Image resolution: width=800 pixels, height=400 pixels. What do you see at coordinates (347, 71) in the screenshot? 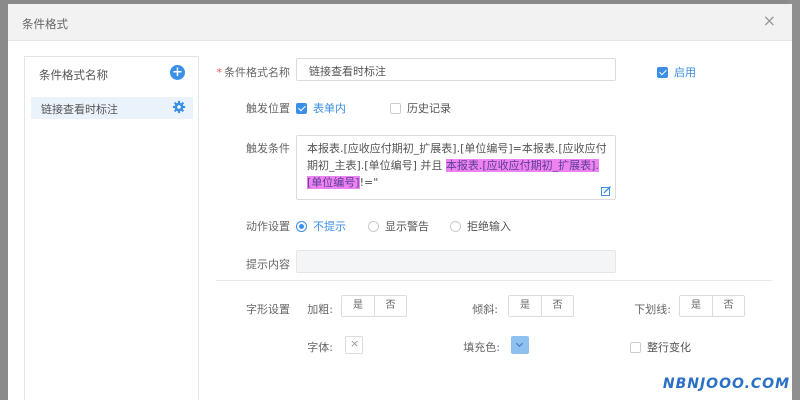
I see `name-input-value: 链接查看时标注` at bounding box center [347, 71].